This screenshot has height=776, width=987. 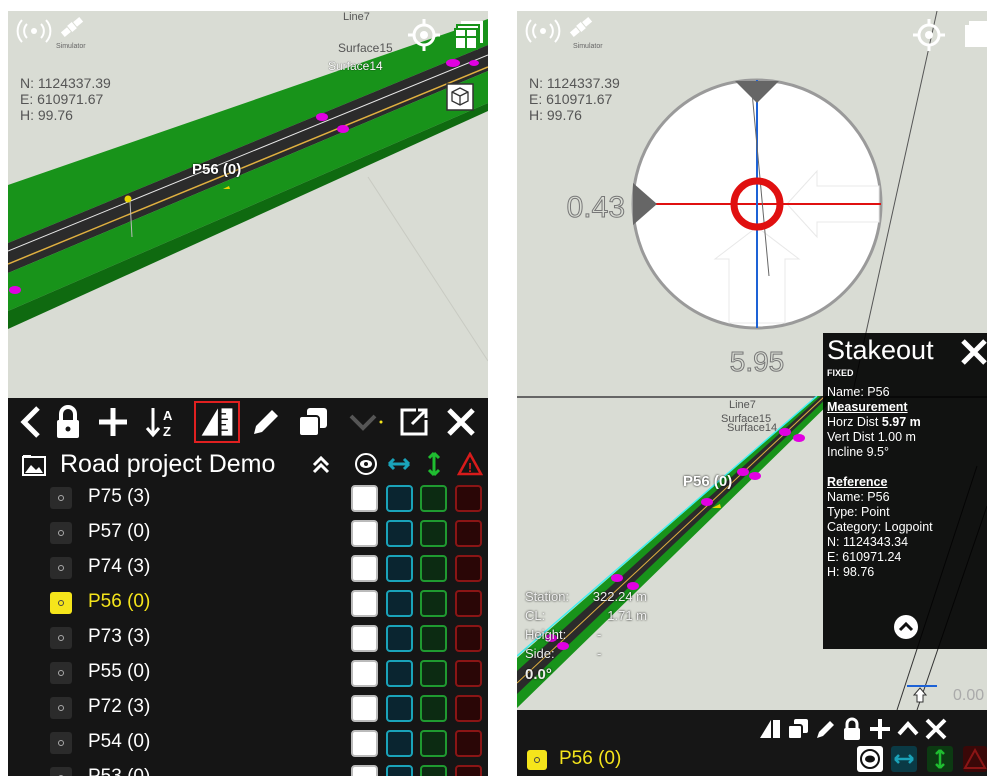 I want to click on point-row: P74 (3), so click(x=248, y=569).